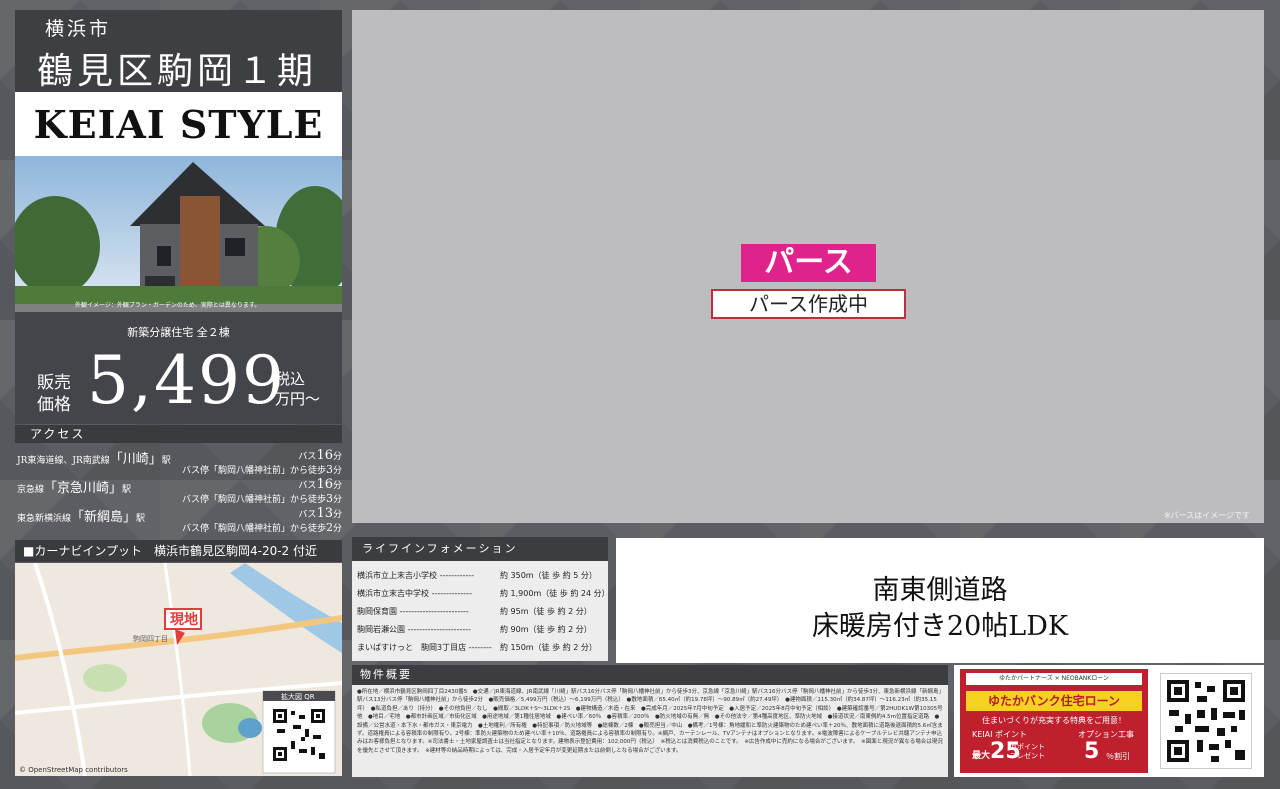  What do you see at coordinates (1206, 515) in the screenshot?
I see `perspective-note: ※パースはイメージです` at bounding box center [1206, 515].